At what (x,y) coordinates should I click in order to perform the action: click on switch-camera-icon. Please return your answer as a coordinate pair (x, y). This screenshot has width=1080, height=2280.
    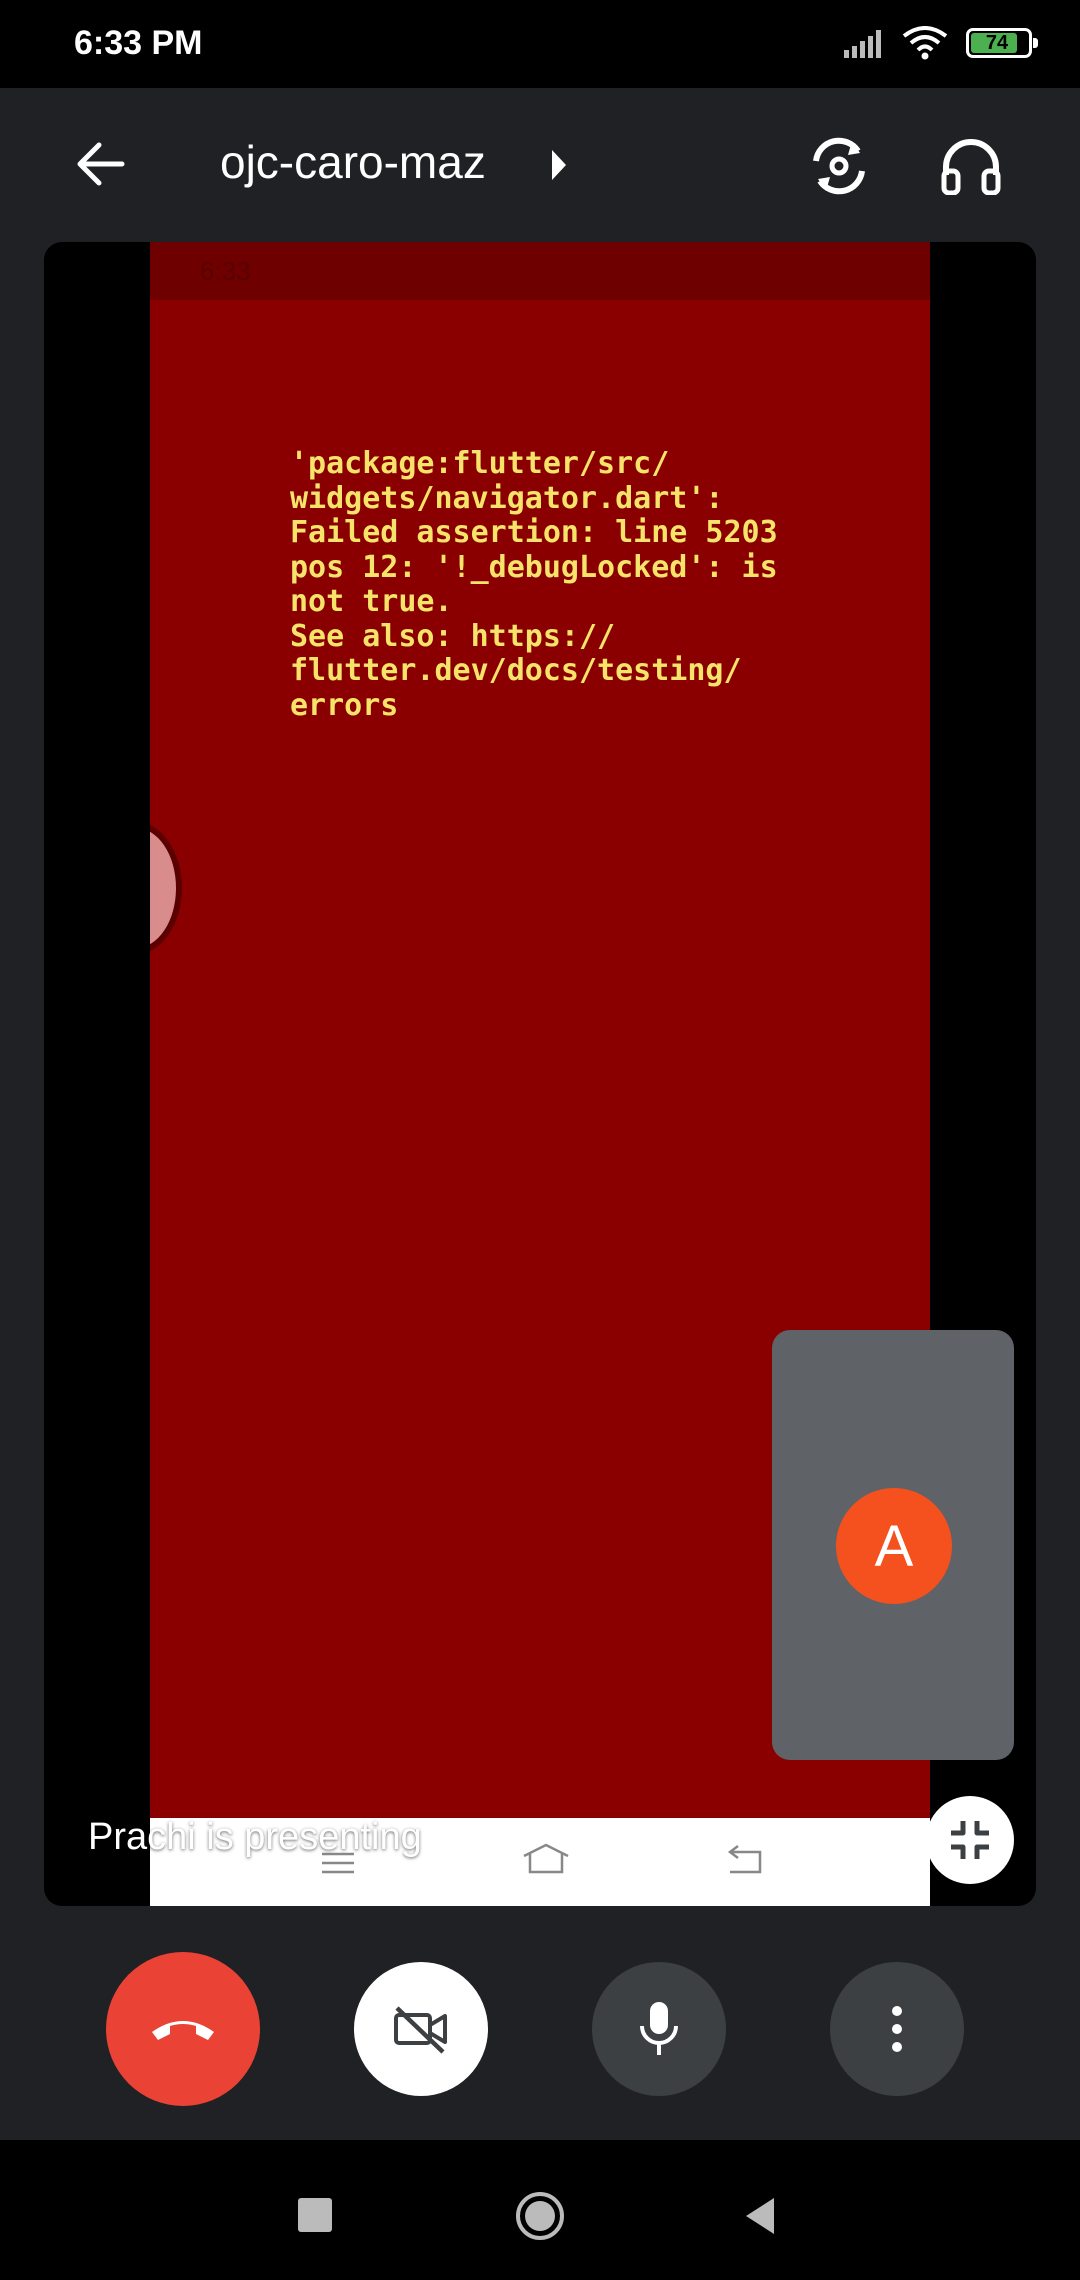
    Looking at the image, I should click on (839, 166).